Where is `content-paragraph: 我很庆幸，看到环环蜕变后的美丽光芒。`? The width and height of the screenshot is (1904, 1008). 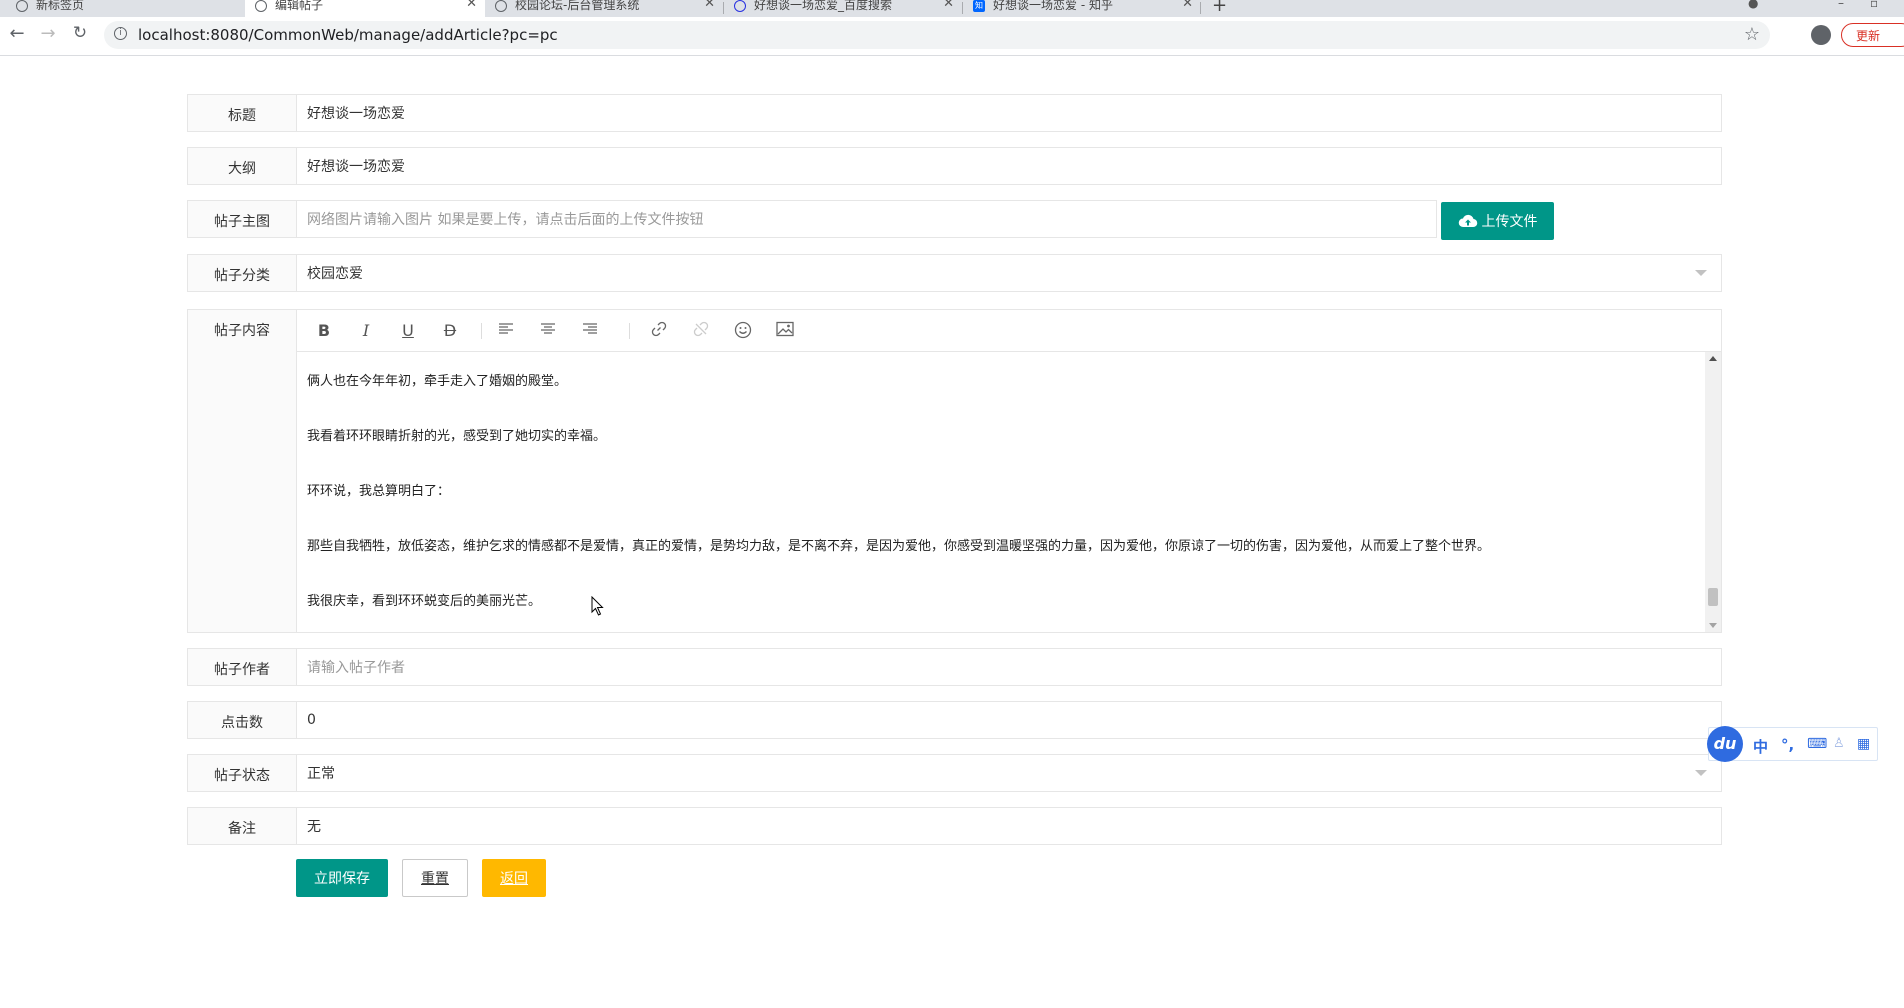 content-paragraph: 我很庆幸，看到环环蜕变后的美丽光芒。 is located at coordinates (424, 601).